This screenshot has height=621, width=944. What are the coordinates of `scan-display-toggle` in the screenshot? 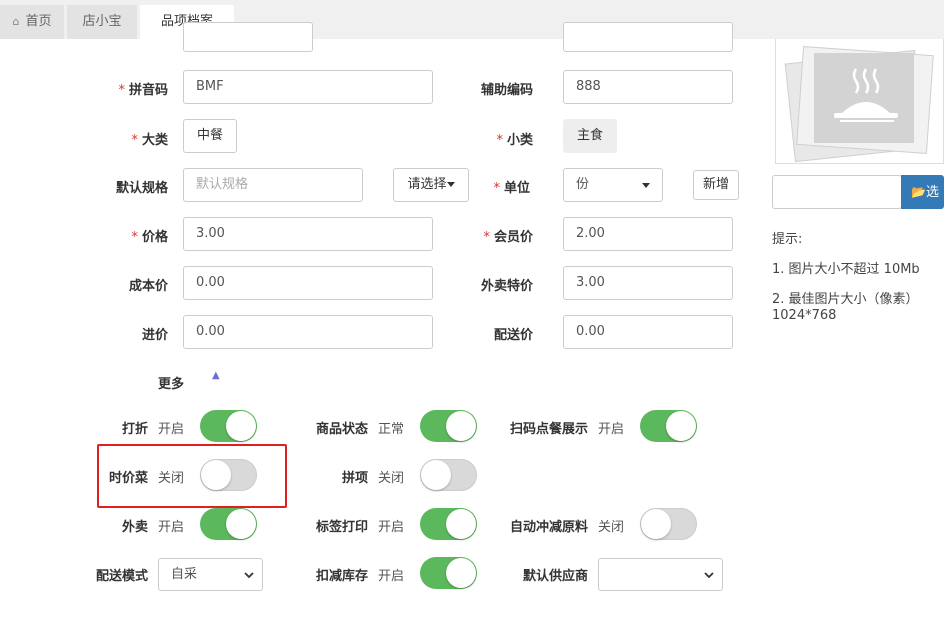 It's located at (668, 426).